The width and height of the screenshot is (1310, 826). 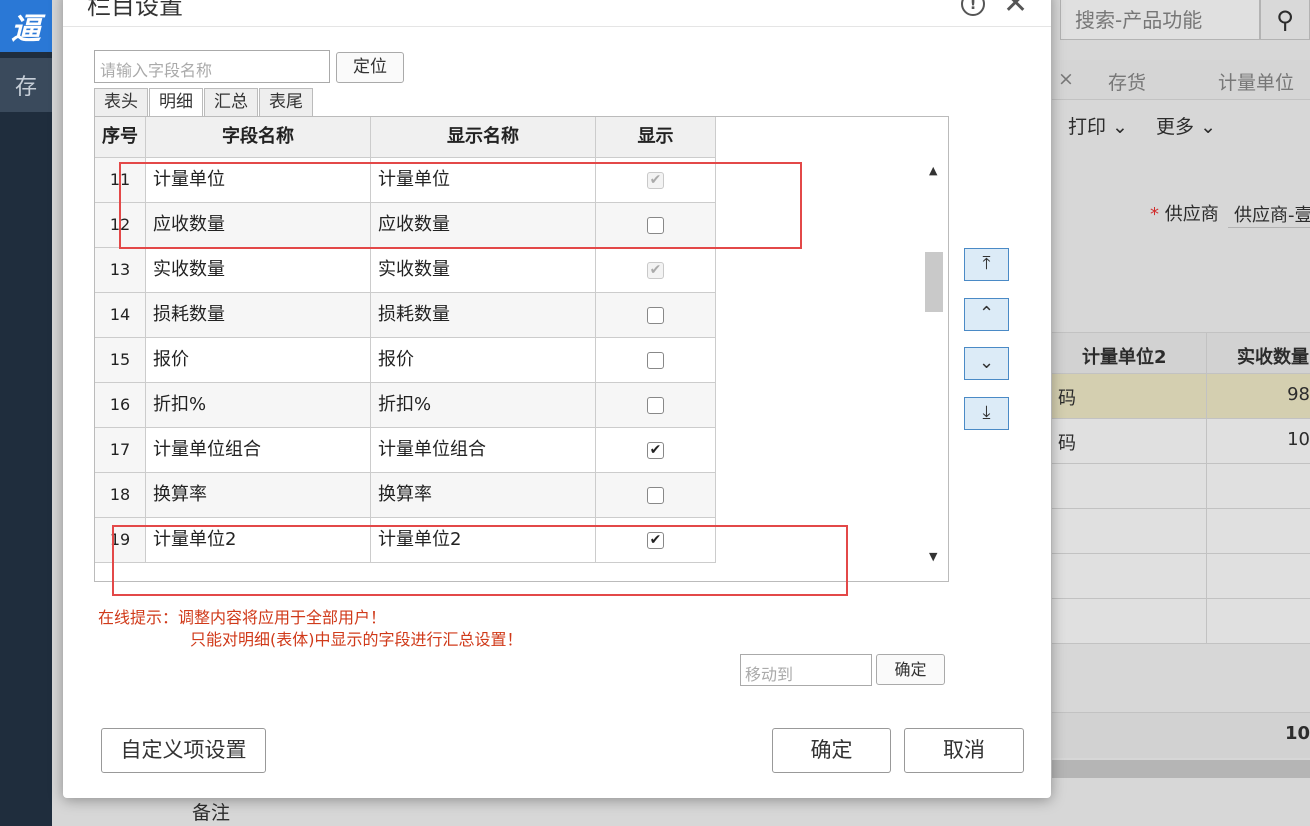 What do you see at coordinates (242, 617) in the screenshot?
I see `hint-line-1: 在线提示：调整内容将应用于全部用户！` at bounding box center [242, 617].